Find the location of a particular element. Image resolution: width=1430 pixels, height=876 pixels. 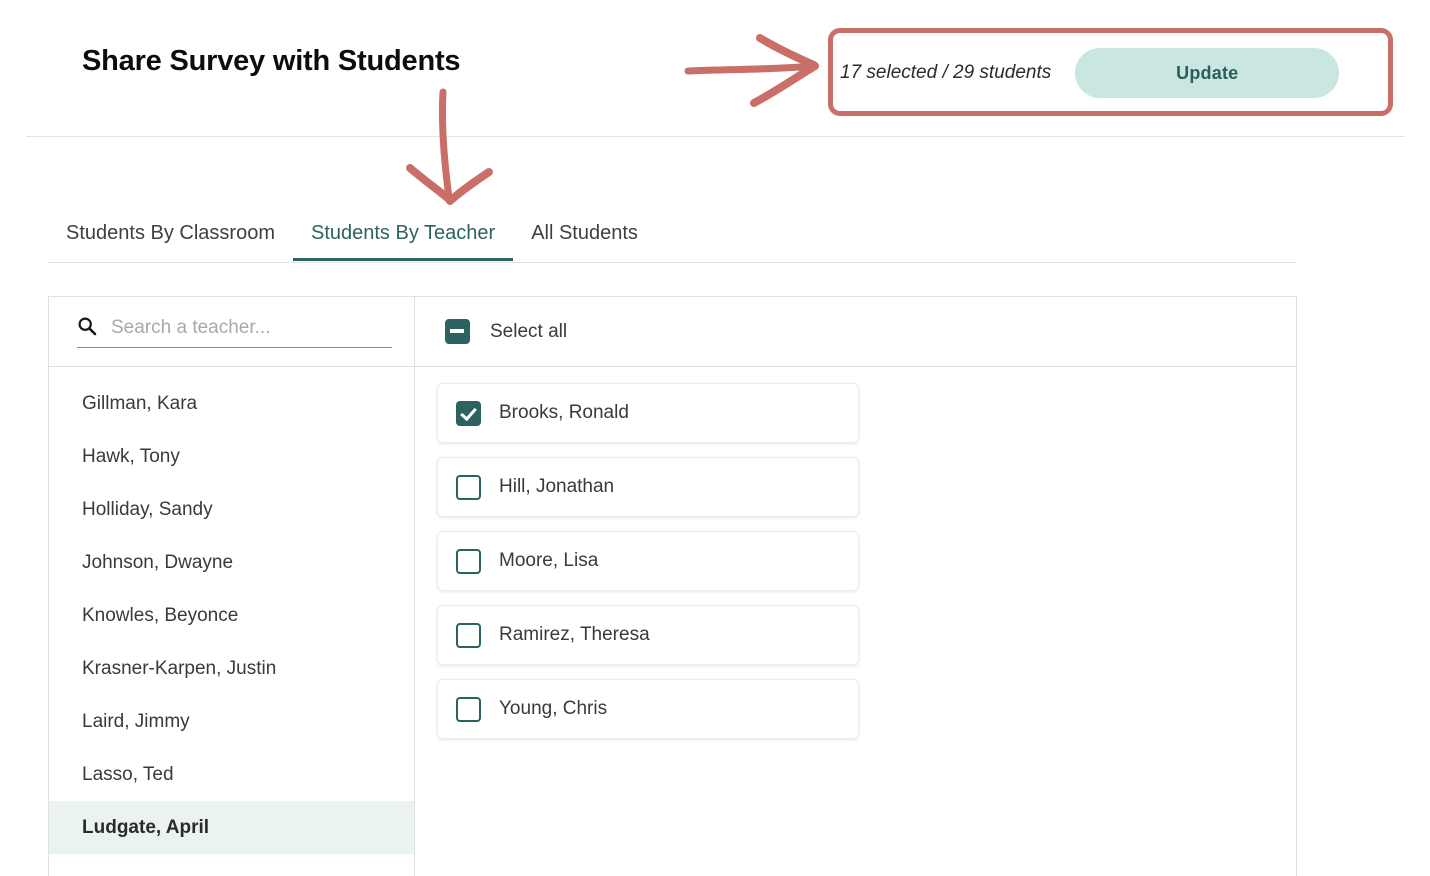

teacher-name: Knowles, Beyonce is located at coordinates (160, 615).